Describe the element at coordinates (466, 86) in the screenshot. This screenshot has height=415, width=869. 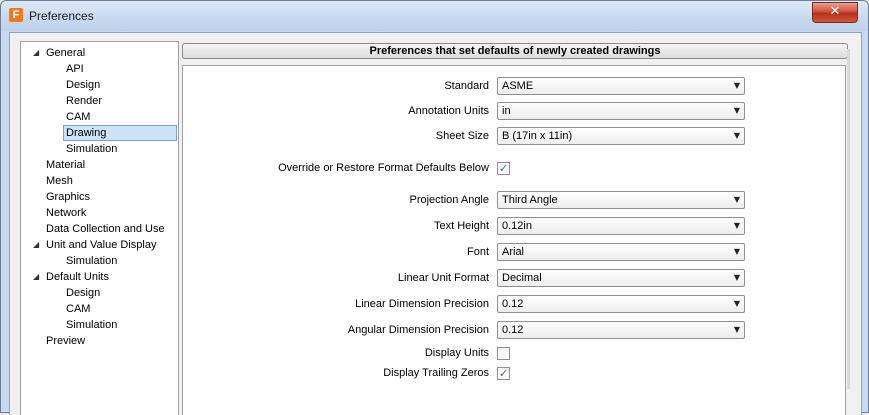
I see `standard-label: Standard` at that location.